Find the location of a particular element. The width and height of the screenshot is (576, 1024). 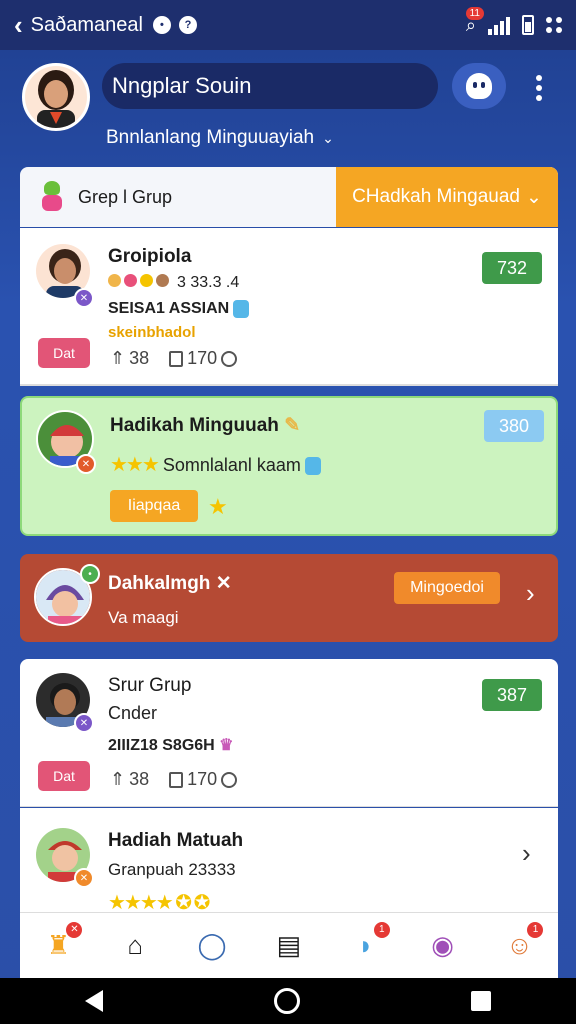

row-code: SEISA1 ASSIAN is located at coordinates (179, 309).